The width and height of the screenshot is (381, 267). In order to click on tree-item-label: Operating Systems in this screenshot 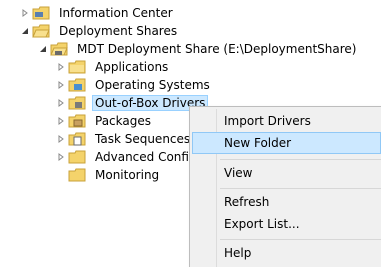, I will do `click(152, 85)`.